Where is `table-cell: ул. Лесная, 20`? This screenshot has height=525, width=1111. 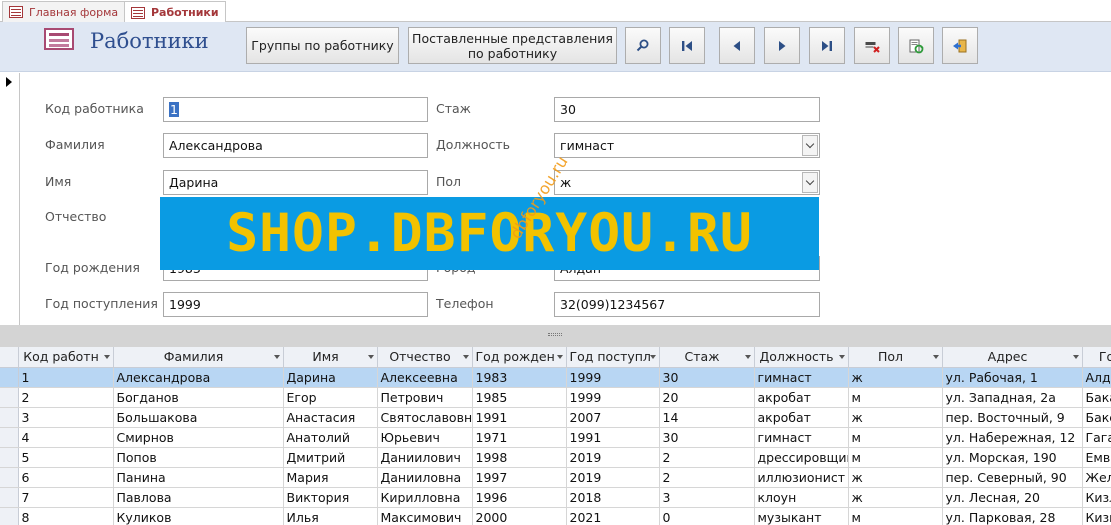
table-cell: ул. Лесная, 20 is located at coordinates (1012, 497).